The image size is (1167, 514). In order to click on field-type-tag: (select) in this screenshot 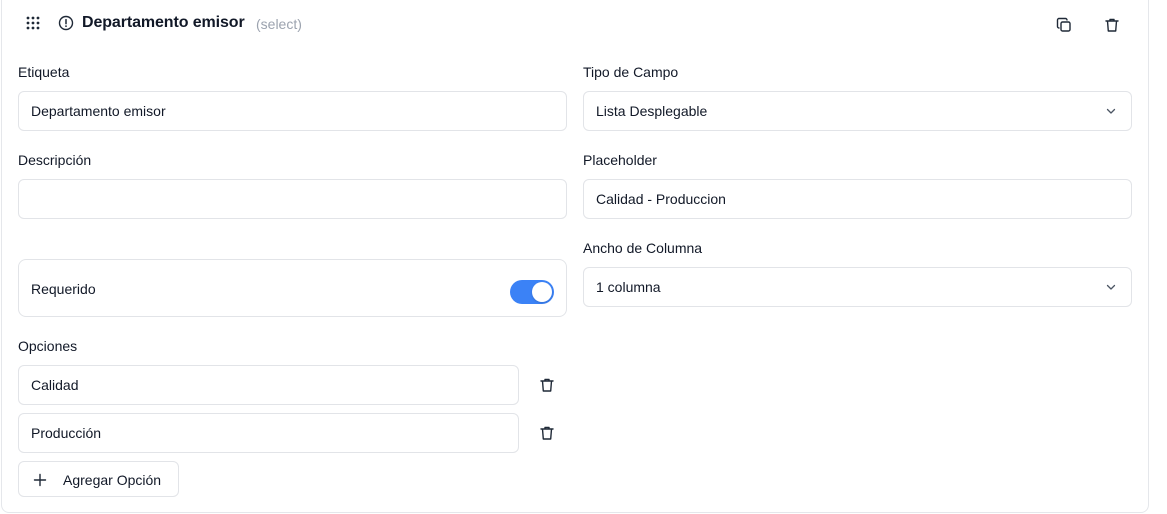, I will do `click(279, 24)`.